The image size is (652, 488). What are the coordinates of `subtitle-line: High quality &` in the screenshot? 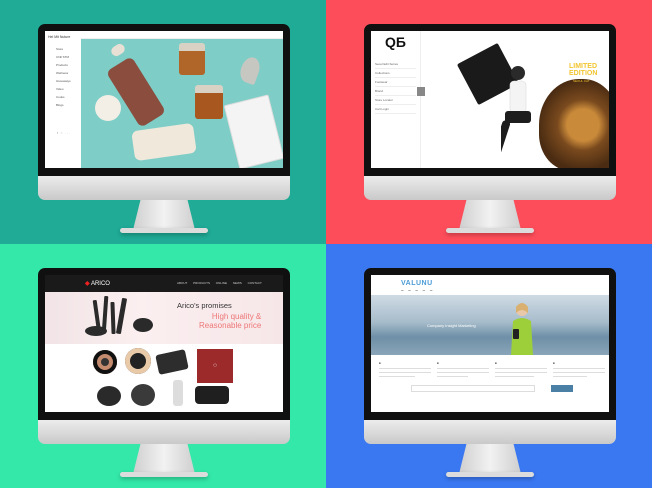 It's located at (236, 316).